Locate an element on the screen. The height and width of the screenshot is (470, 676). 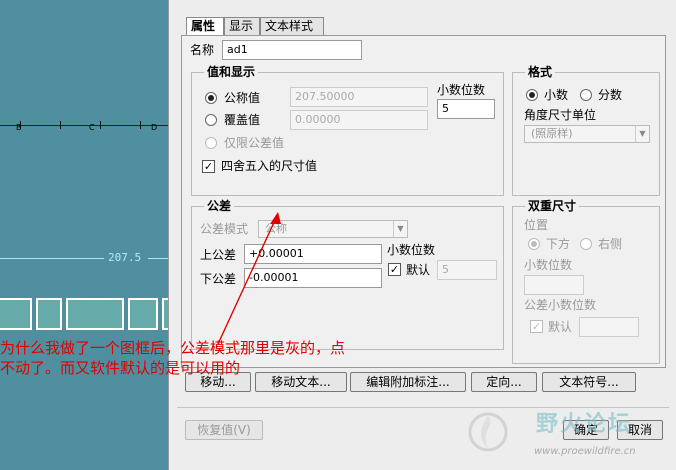
annotation-question: 为什么我做了一个图框后，公差模式那里是灰的，点 不动了。而又软件默认的是可以用的 is located at coordinates (172, 358).